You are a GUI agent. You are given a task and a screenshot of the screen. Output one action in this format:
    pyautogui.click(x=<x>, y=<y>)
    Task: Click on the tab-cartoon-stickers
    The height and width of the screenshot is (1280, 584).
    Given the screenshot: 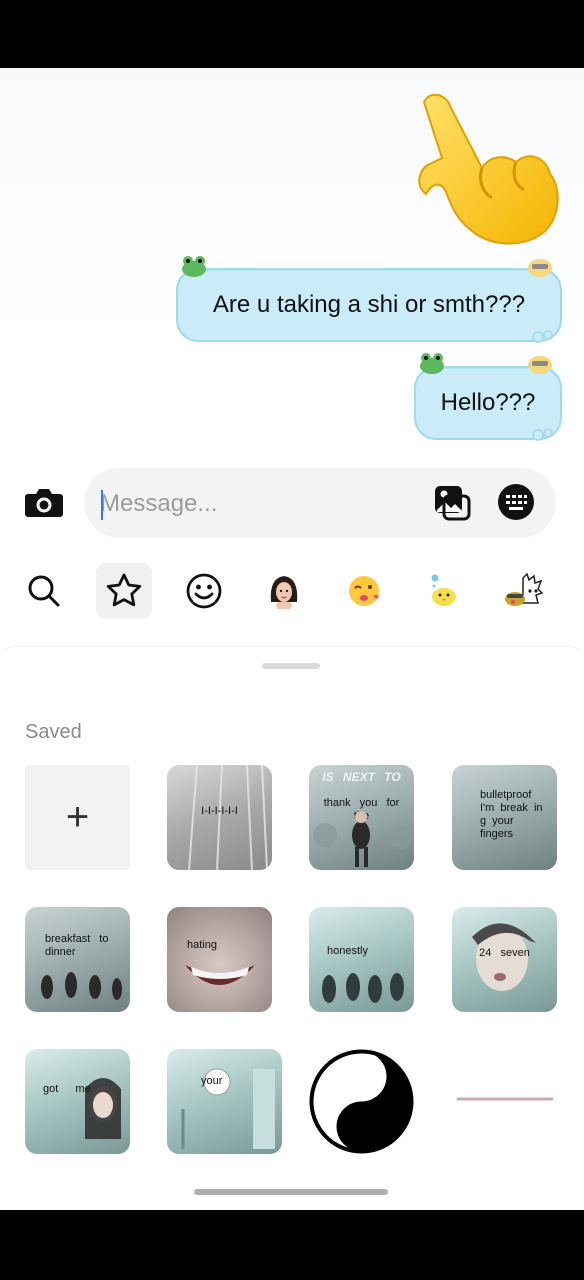 What is the action you would take?
    pyautogui.click(x=524, y=591)
    